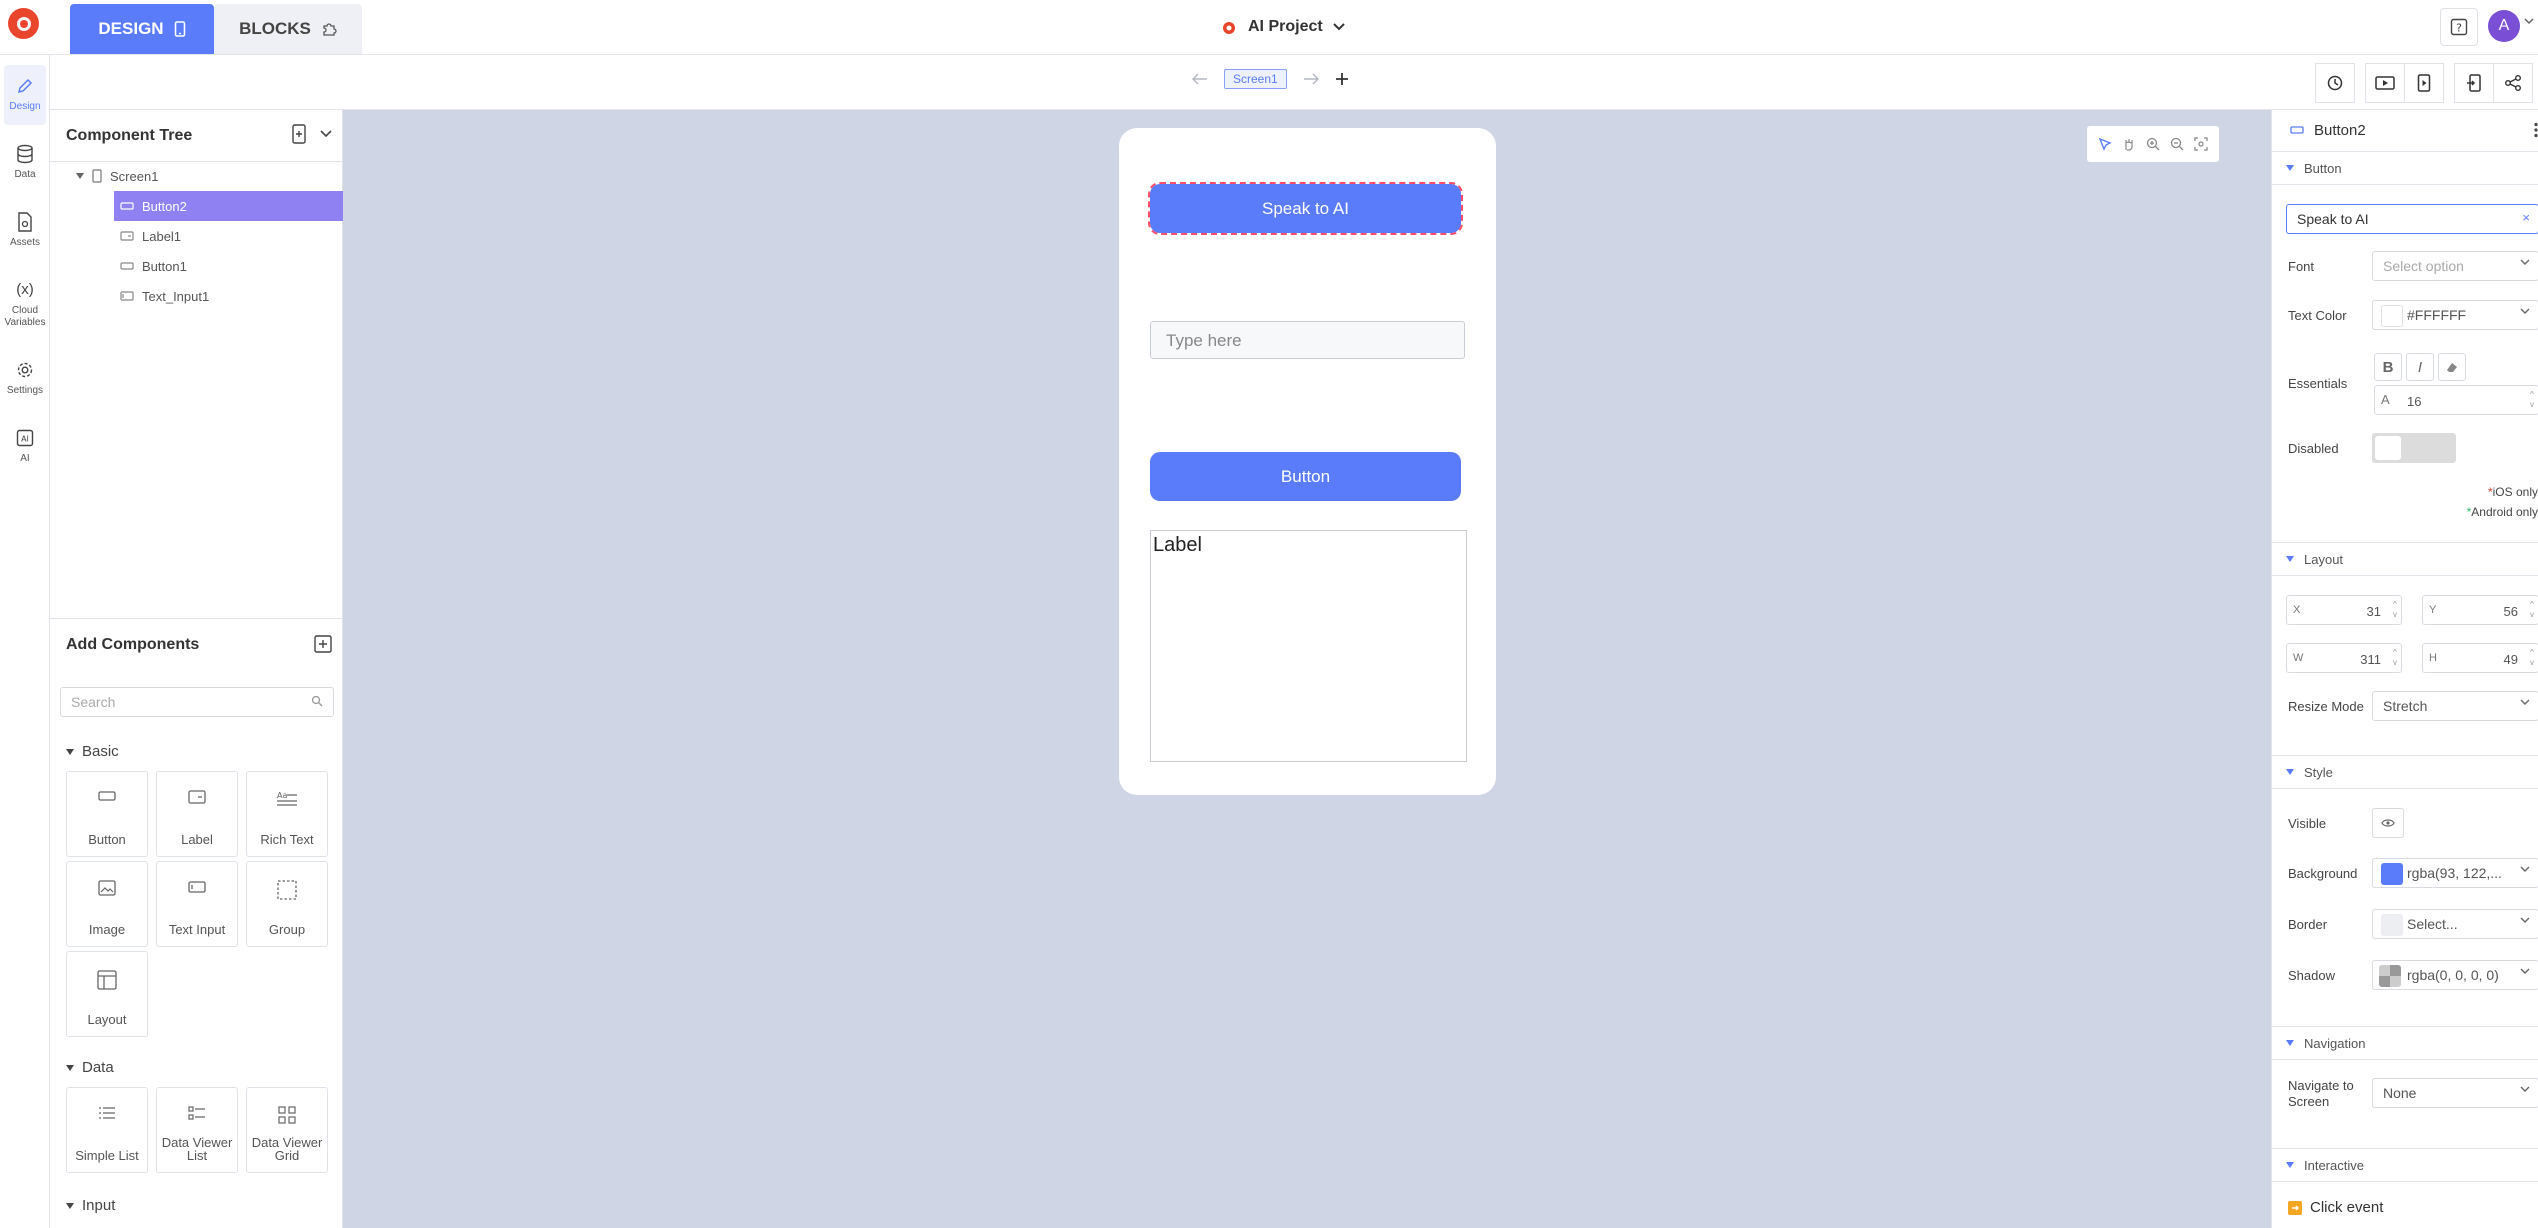  I want to click on rail-item-data: Data, so click(25, 161).